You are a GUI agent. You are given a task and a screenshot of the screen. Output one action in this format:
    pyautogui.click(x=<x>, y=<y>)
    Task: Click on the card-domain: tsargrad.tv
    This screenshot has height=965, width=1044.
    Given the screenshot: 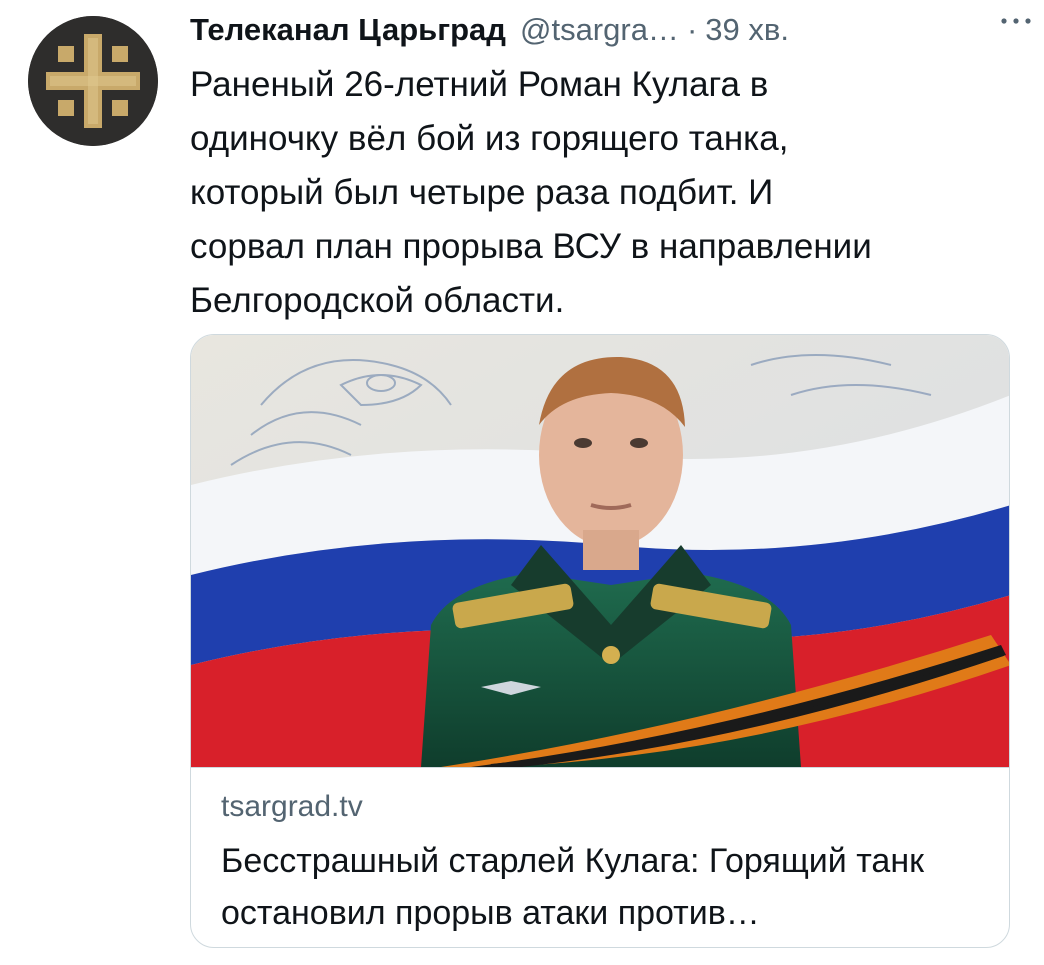 What is the action you would take?
    pyautogui.click(x=292, y=806)
    